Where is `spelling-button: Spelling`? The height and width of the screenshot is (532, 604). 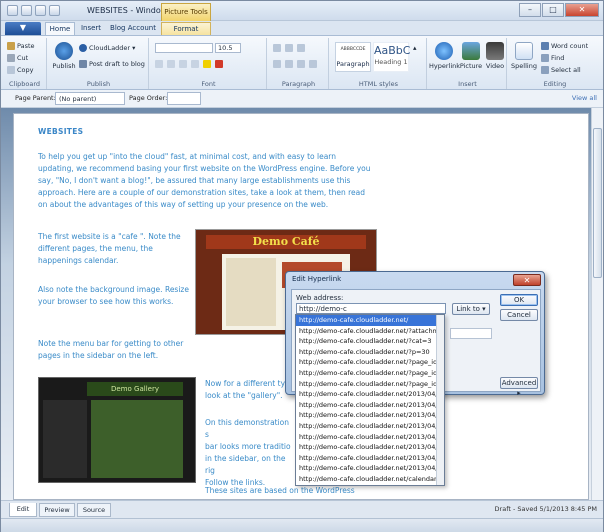
spelling-button: Spelling is located at coordinates (524, 66).